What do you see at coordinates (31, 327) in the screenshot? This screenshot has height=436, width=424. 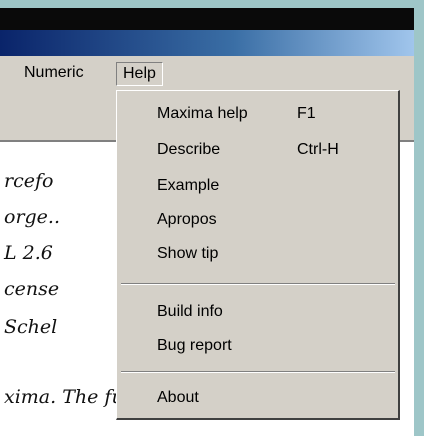 I see `console-line: Schel` at bounding box center [31, 327].